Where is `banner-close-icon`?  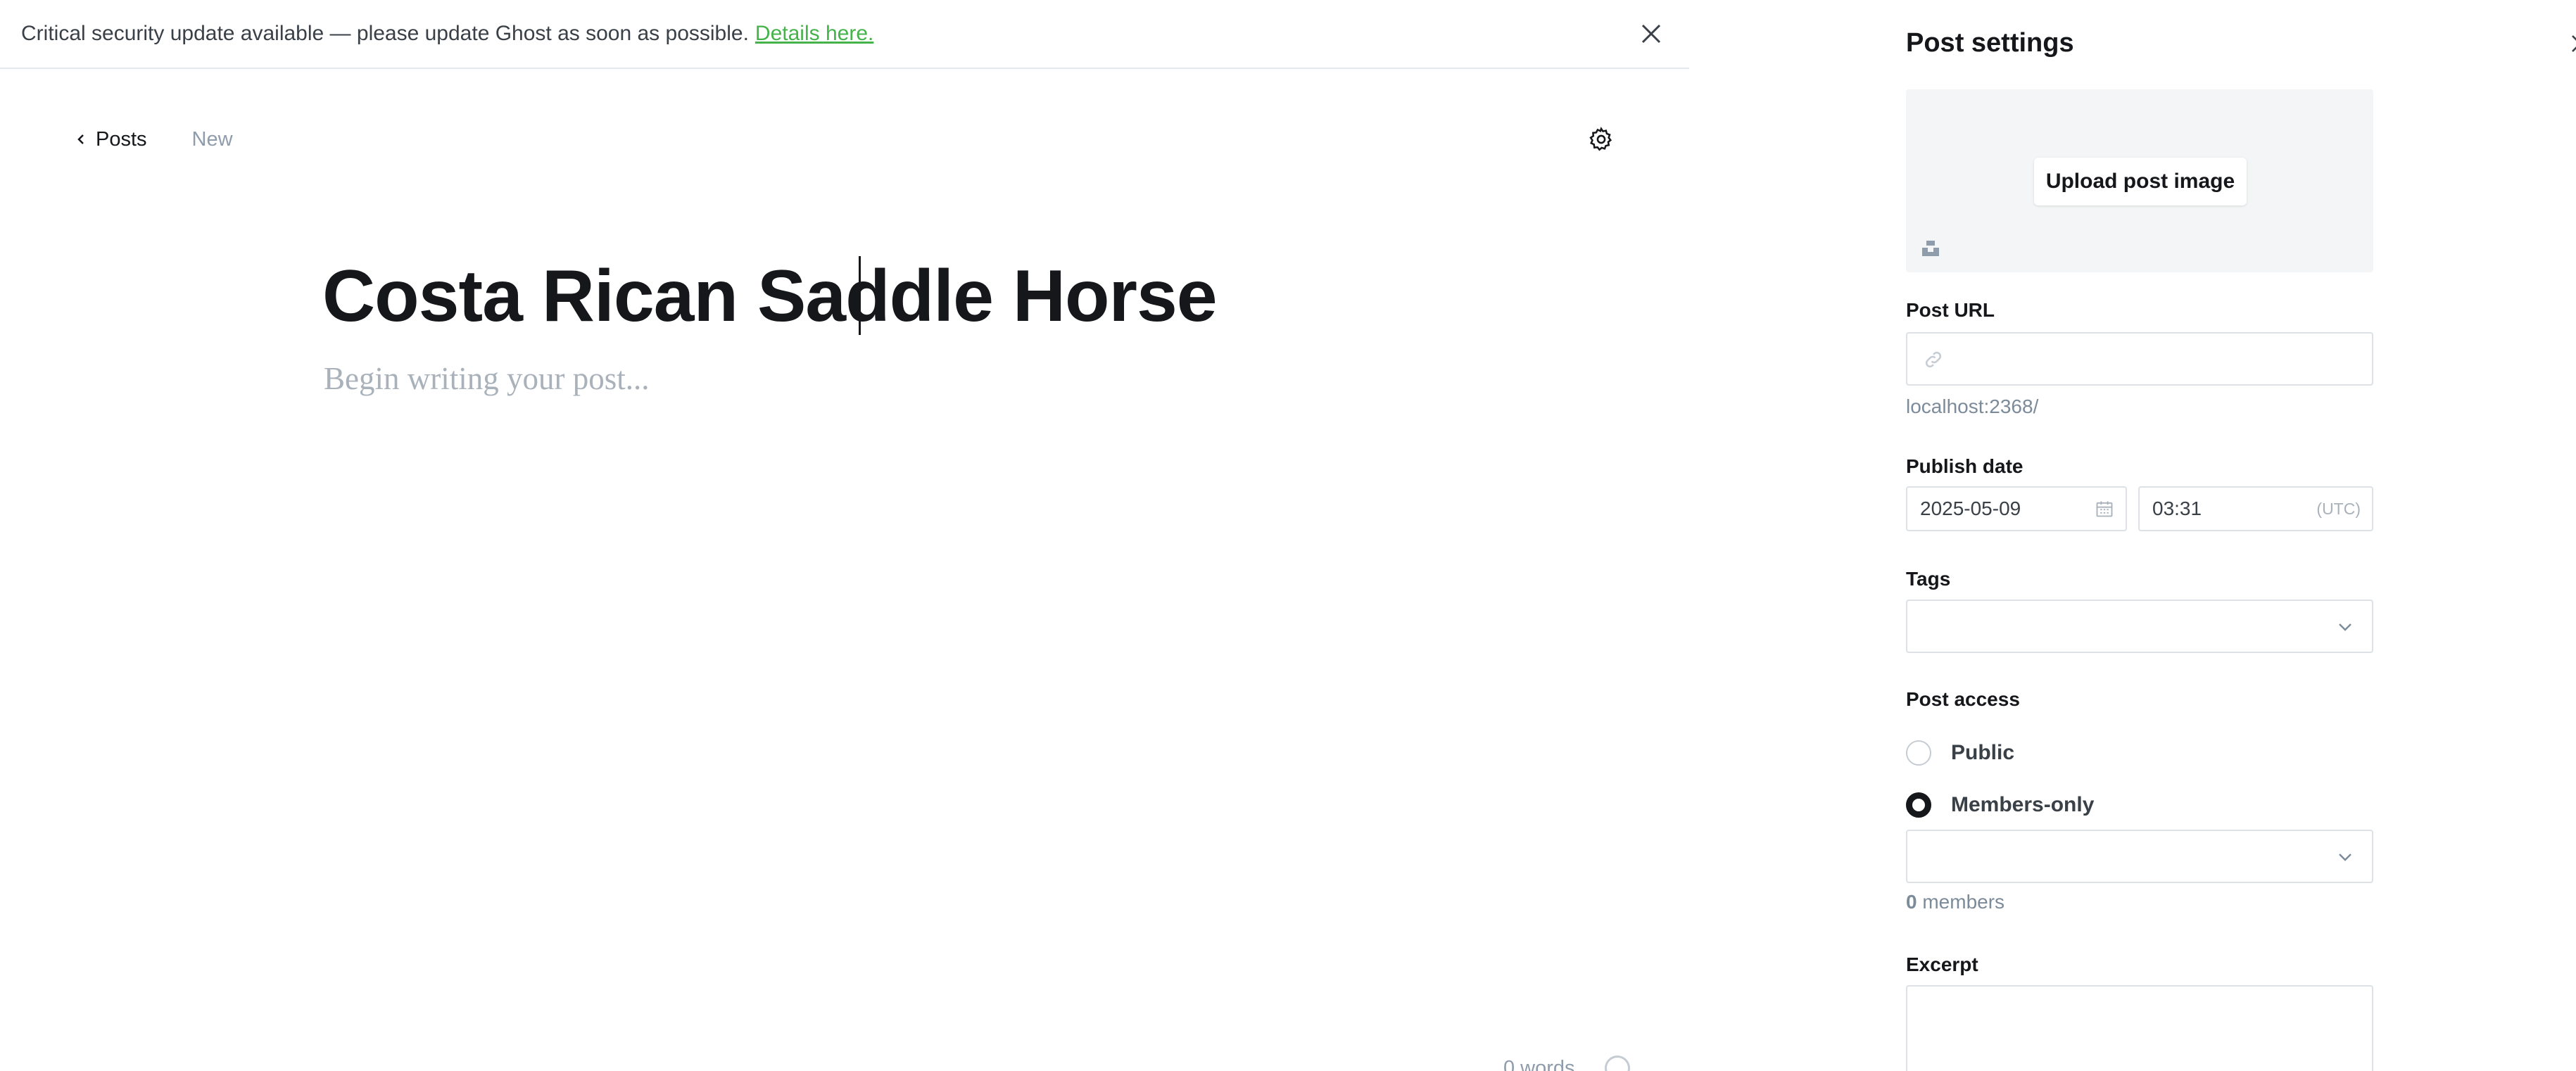
banner-close-icon is located at coordinates (1651, 33).